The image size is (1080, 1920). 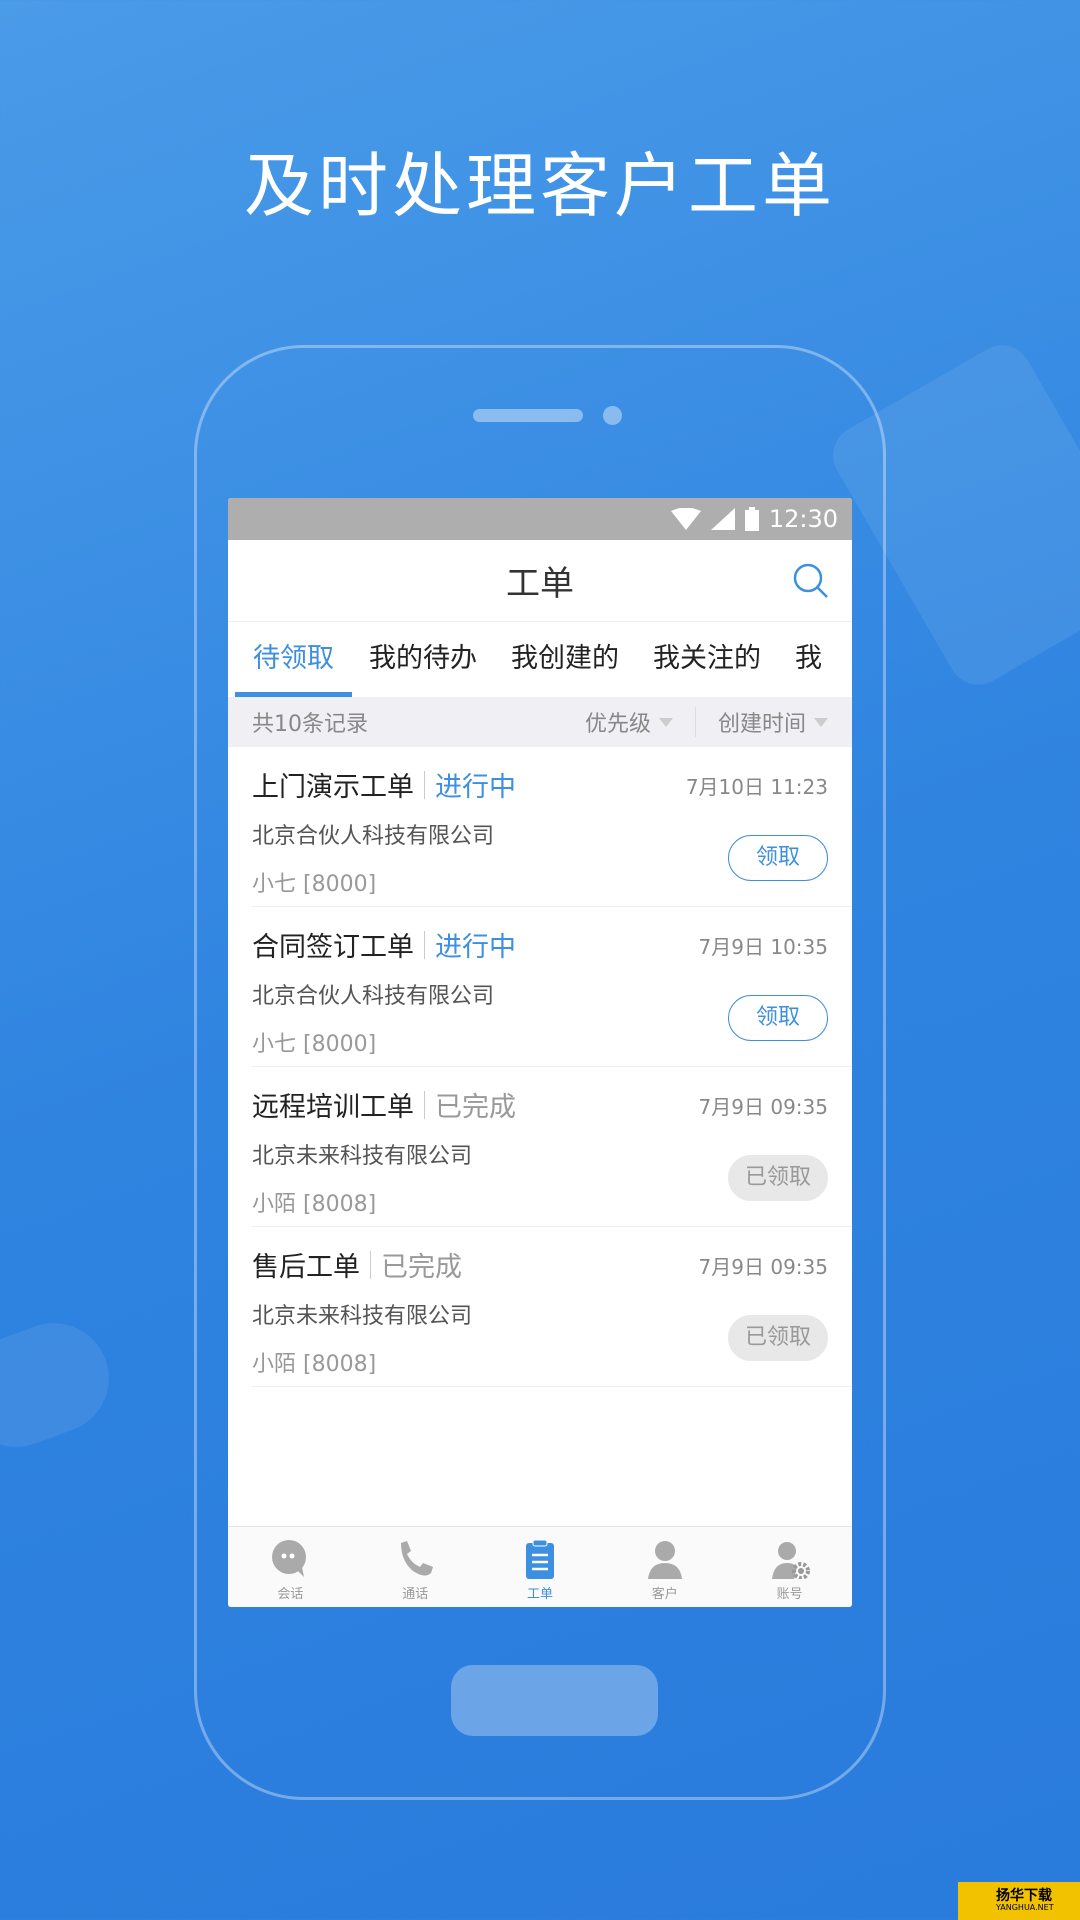 What do you see at coordinates (293, 659) in the screenshot?
I see `tab-pending: 待领取` at bounding box center [293, 659].